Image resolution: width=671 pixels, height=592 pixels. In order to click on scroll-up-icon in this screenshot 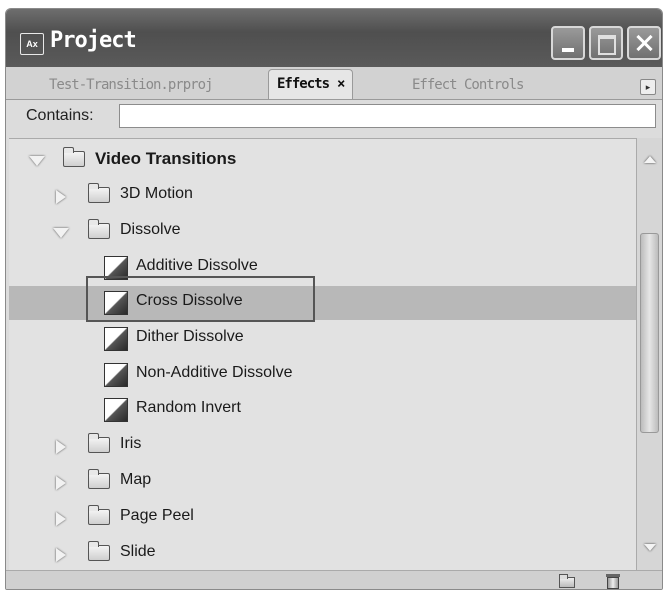, I will do `click(649, 158)`.